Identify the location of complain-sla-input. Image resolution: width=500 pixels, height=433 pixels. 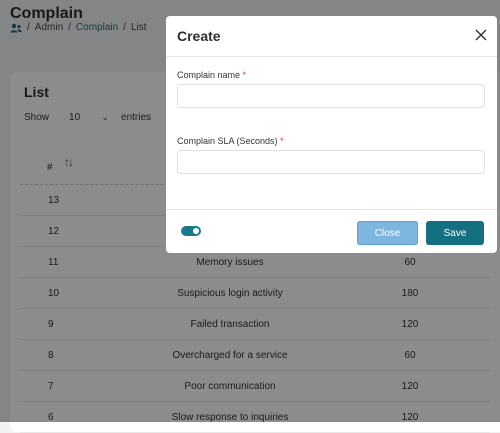
(331, 162).